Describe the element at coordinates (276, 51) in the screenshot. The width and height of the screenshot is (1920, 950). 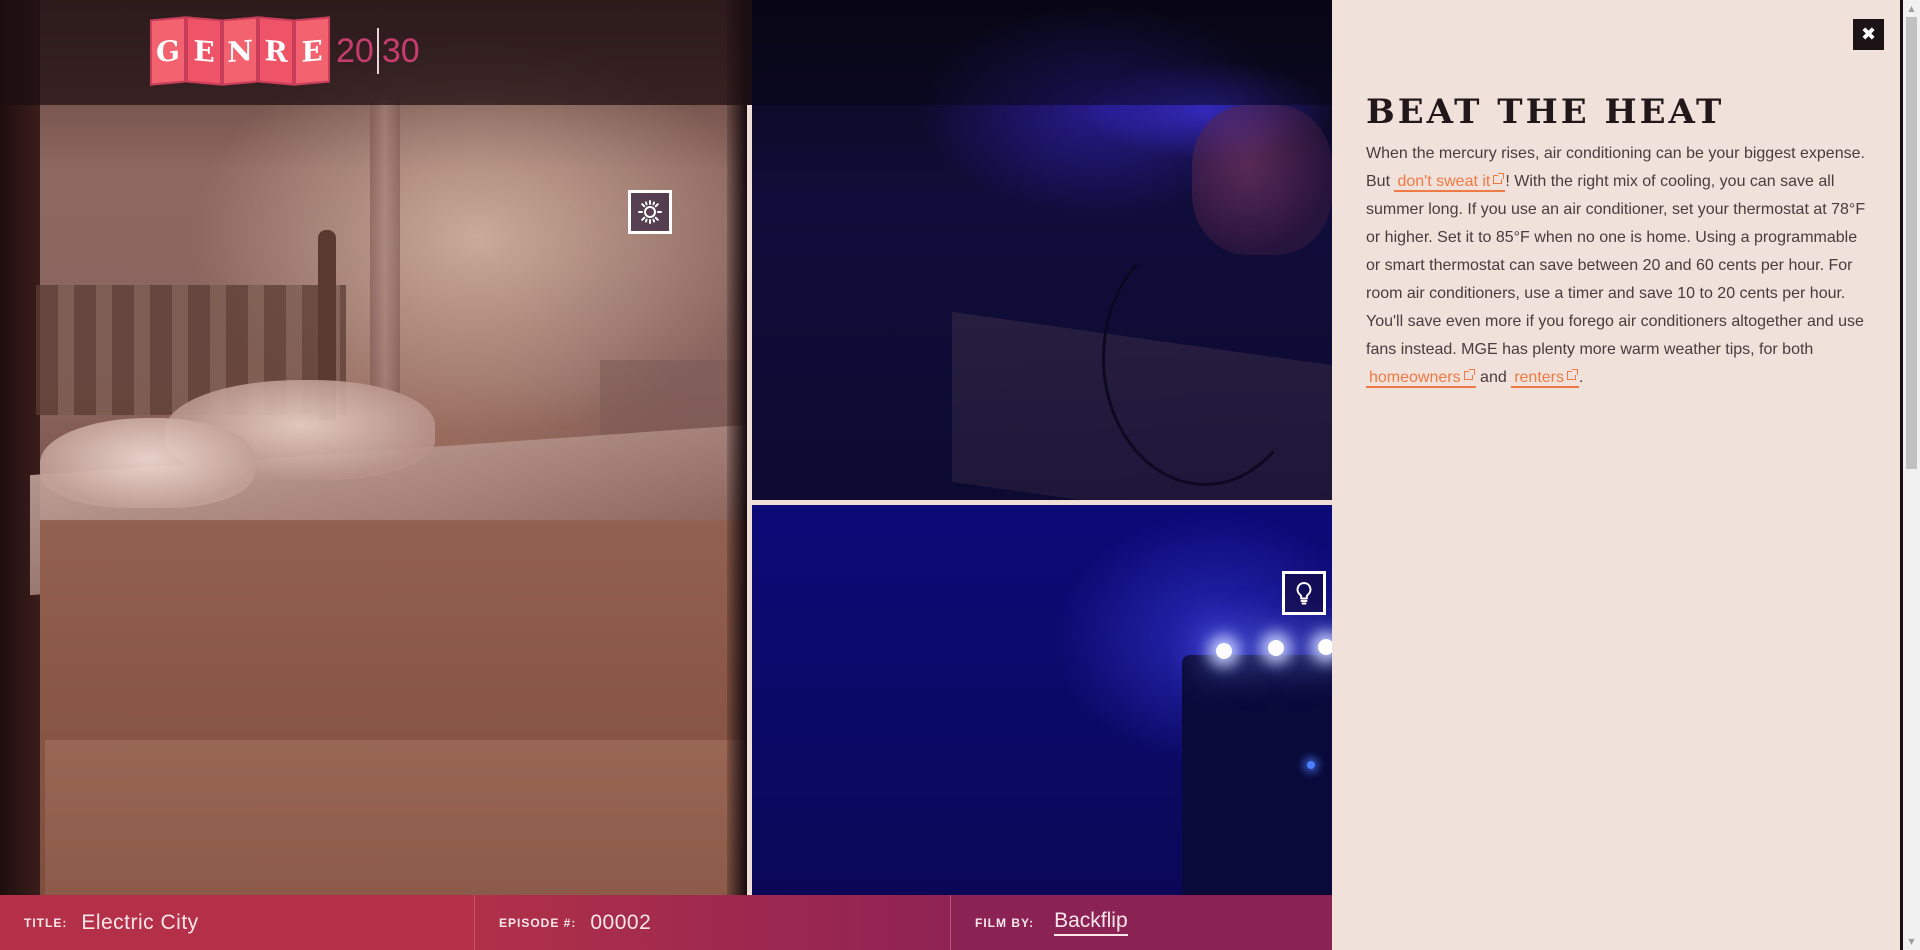
I see `logo-letter: R` at that location.